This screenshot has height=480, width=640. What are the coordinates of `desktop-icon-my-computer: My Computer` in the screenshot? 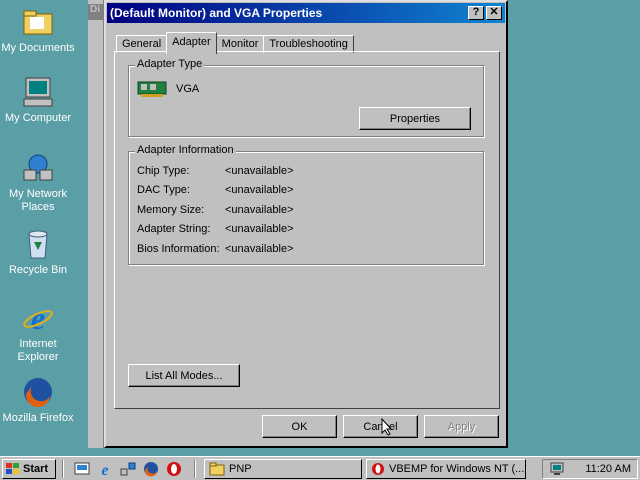 It's located at (38, 100).